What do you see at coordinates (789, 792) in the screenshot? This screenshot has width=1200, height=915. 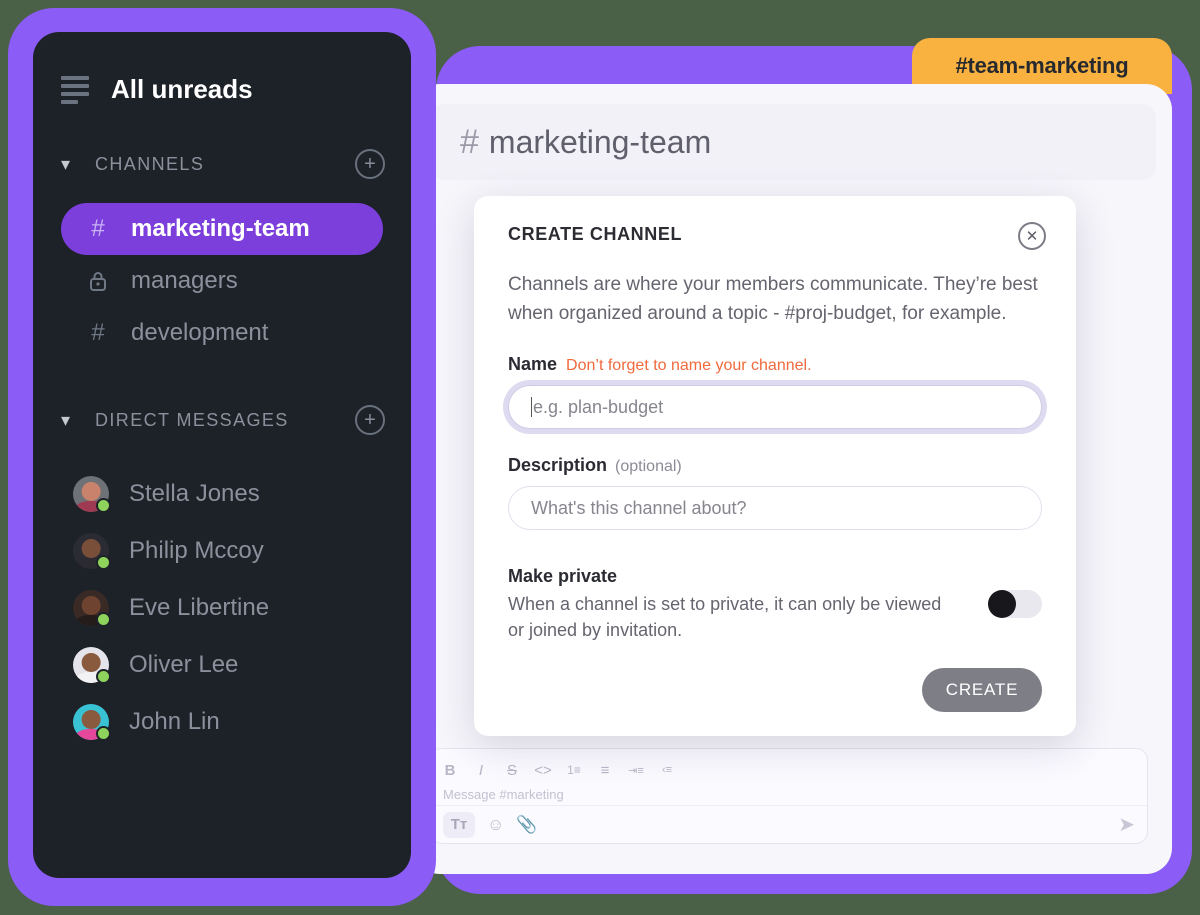 I see `message-input: Message #marketing` at bounding box center [789, 792].